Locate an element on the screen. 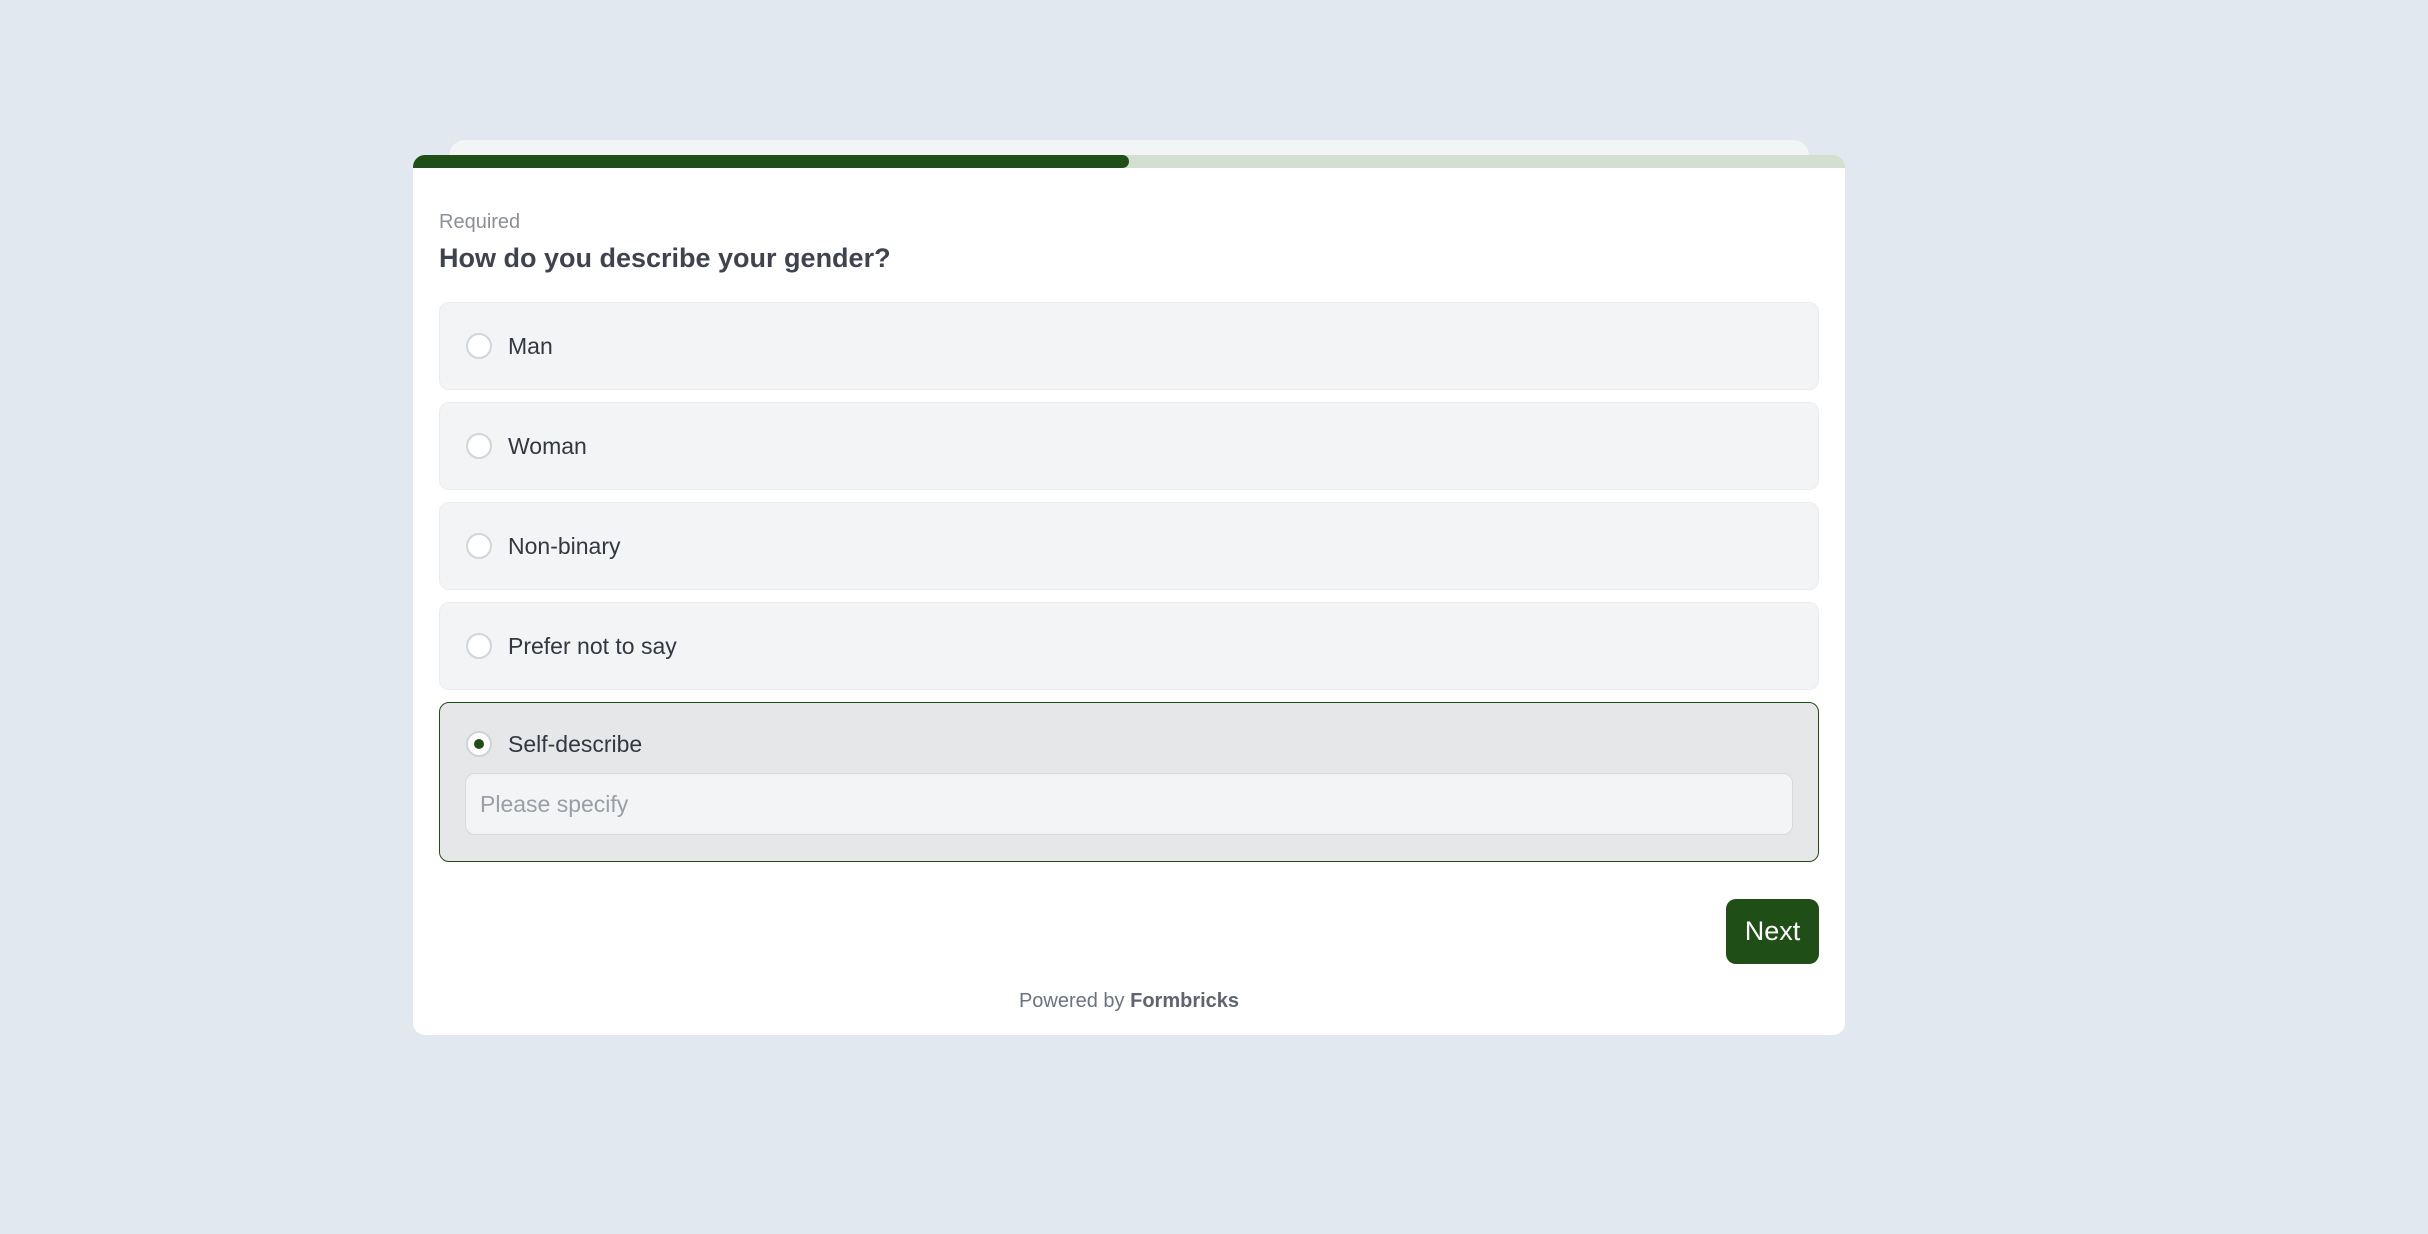  option-label: Non-binary is located at coordinates (564, 546).